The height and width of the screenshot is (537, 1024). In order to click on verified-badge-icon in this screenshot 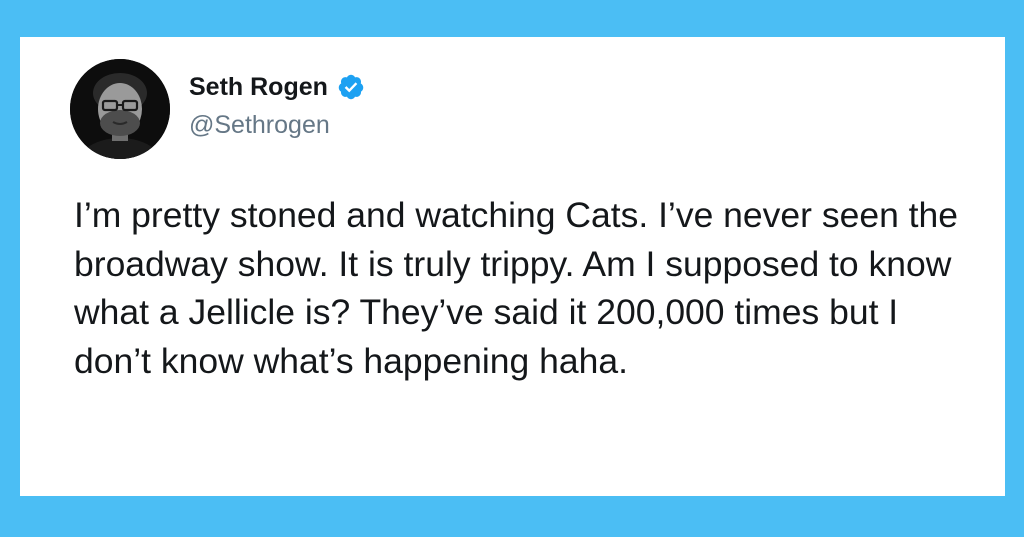, I will do `click(351, 87)`.